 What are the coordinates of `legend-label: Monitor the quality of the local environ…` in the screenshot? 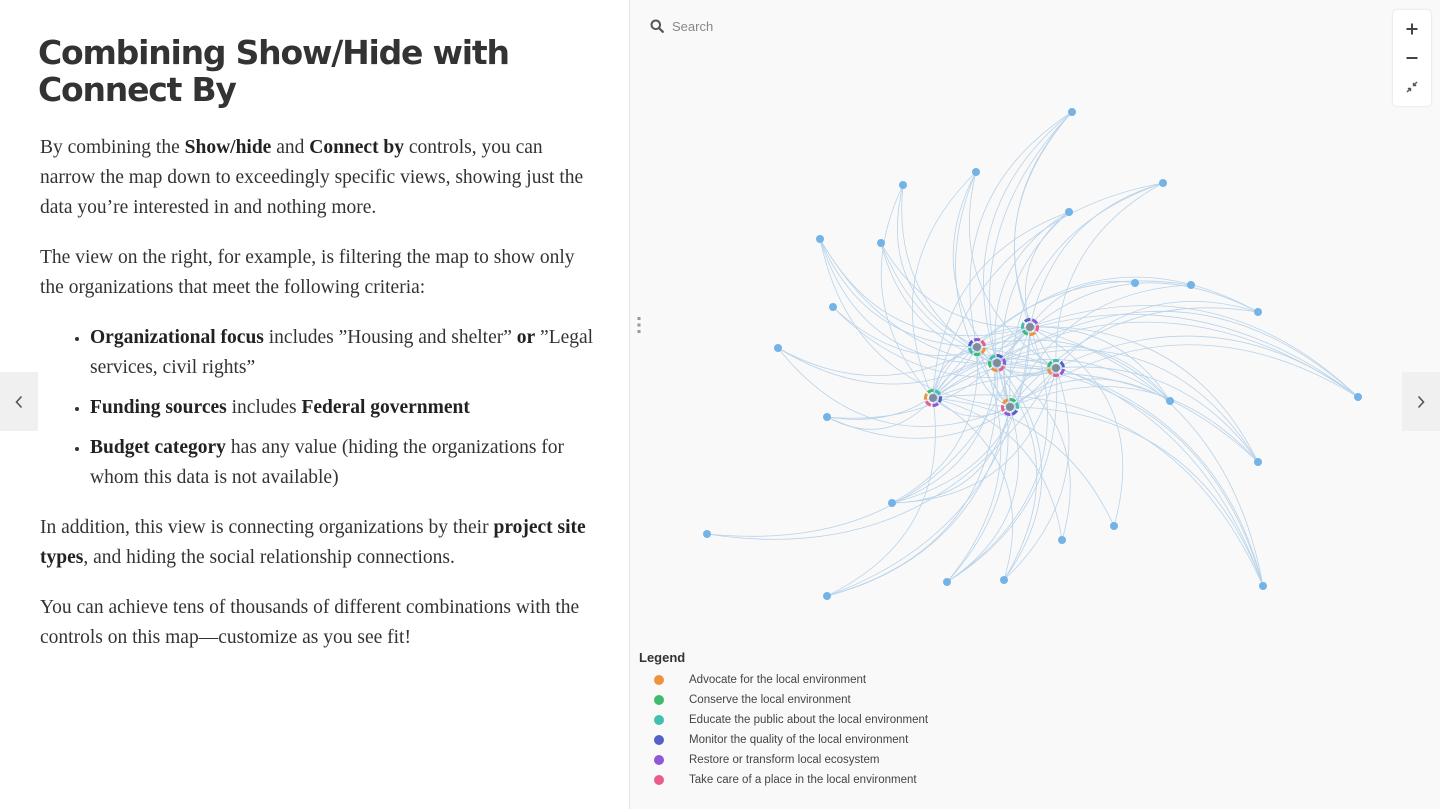 It's located at (799, 740).